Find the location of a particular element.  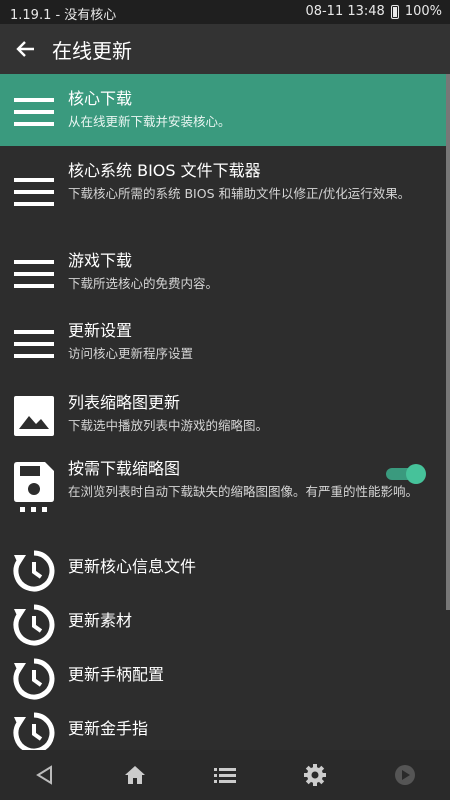

nav-home-button is located at coordinates (135, 775).